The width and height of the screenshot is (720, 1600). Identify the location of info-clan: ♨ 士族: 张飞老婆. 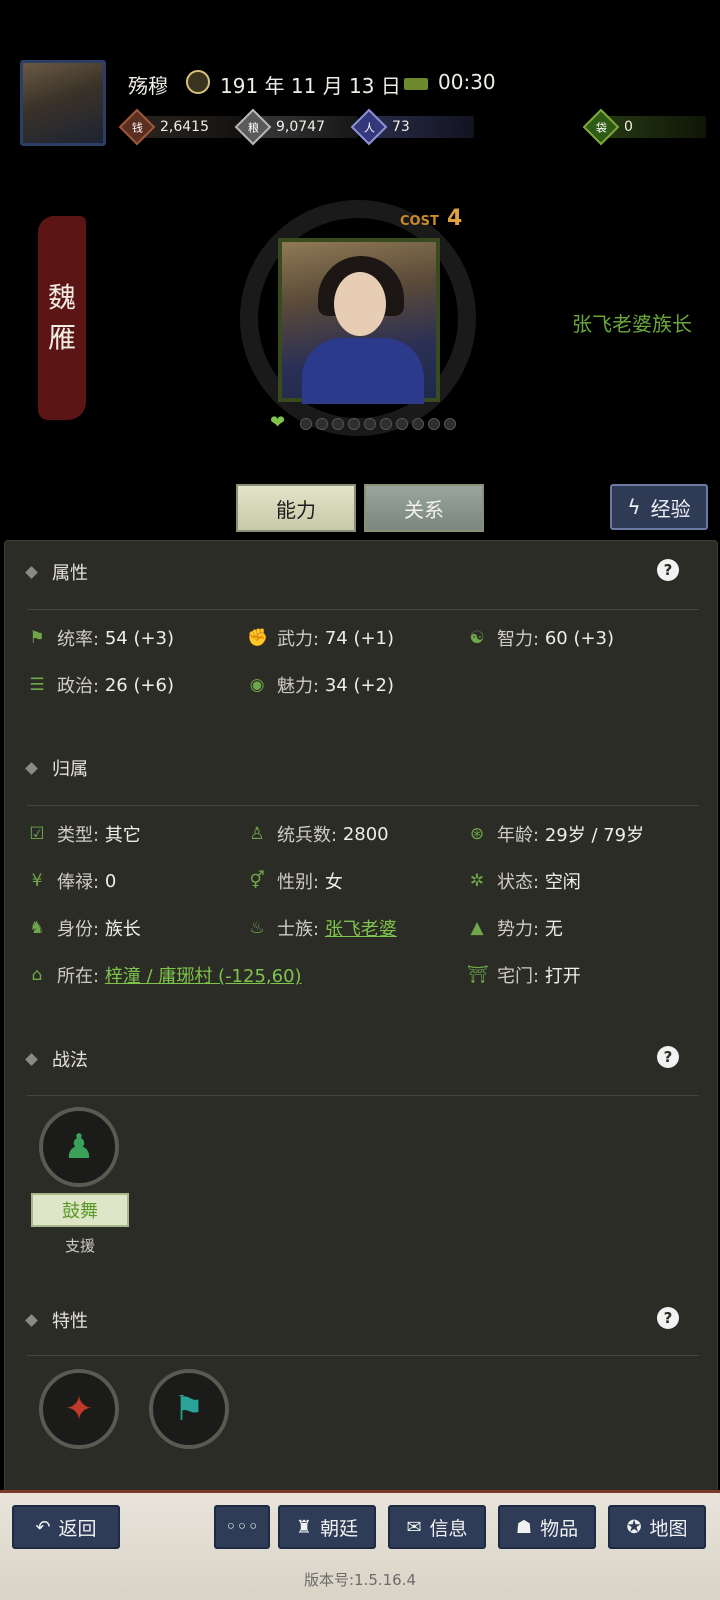
(322, 928).